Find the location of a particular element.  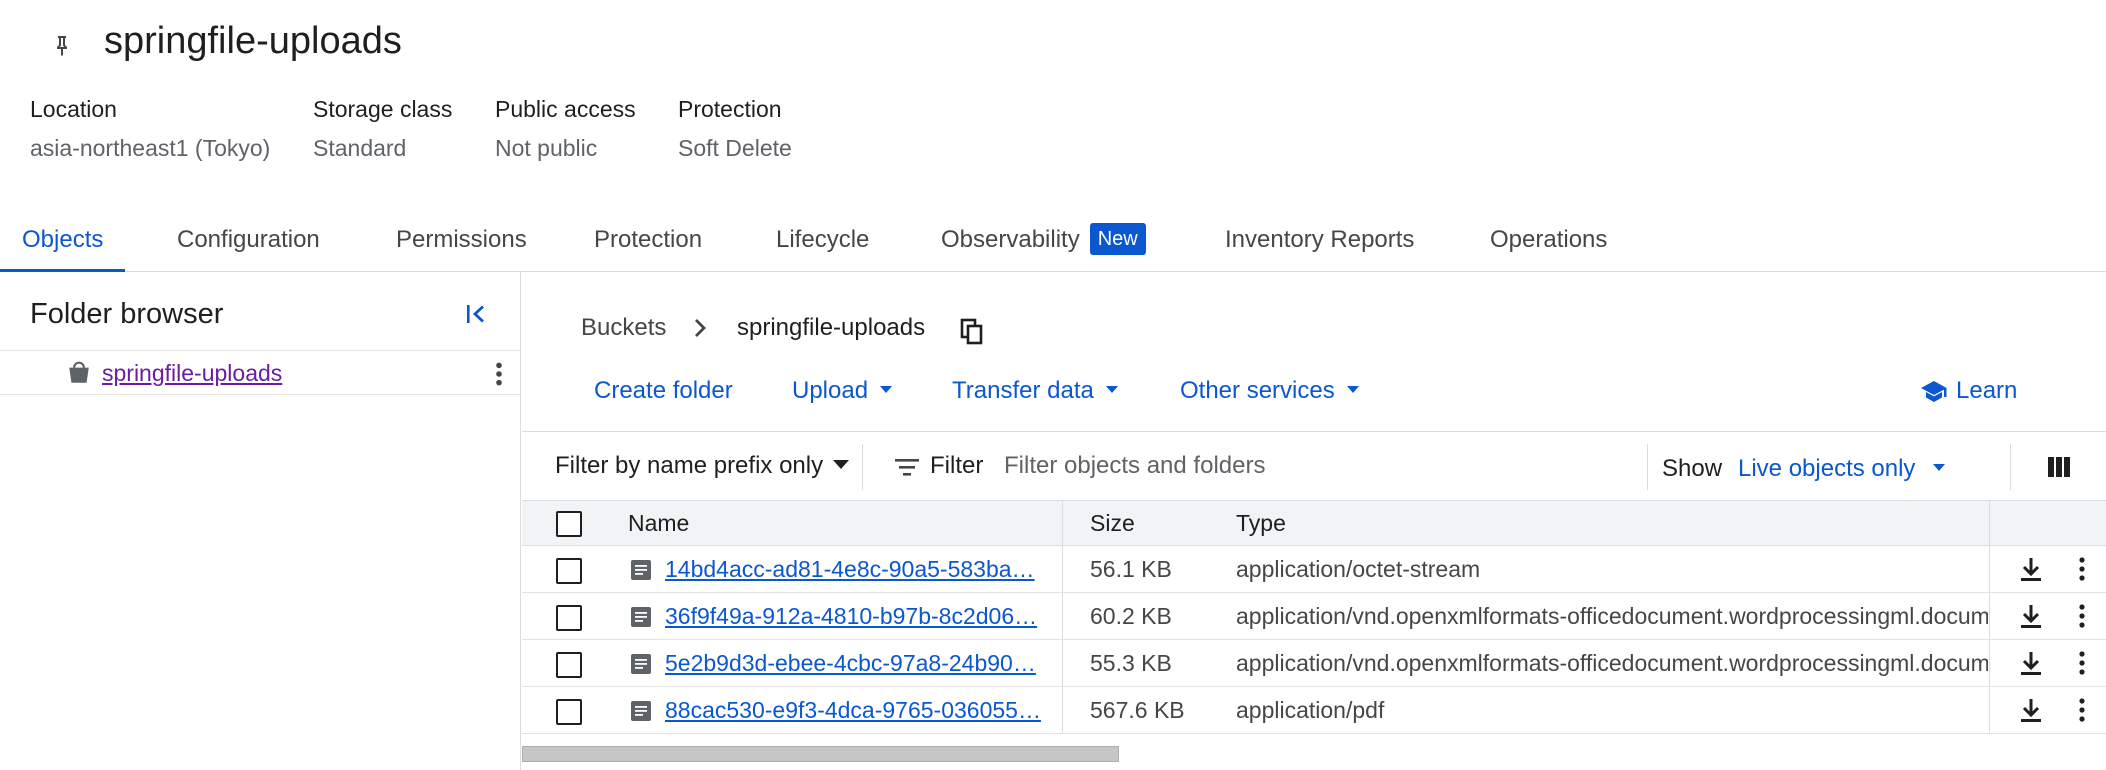

breadcrumb-current: springfile-uploads is located at coordinates (831, 327).